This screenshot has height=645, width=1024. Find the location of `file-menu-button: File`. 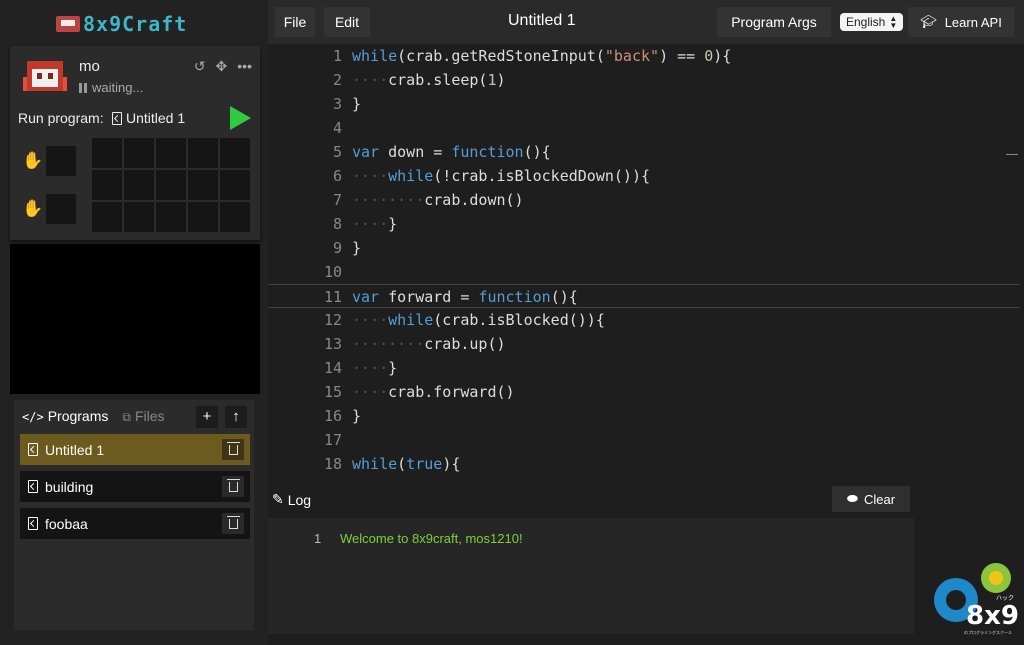

file-menu-button: File is located at coordinates (295, 22).